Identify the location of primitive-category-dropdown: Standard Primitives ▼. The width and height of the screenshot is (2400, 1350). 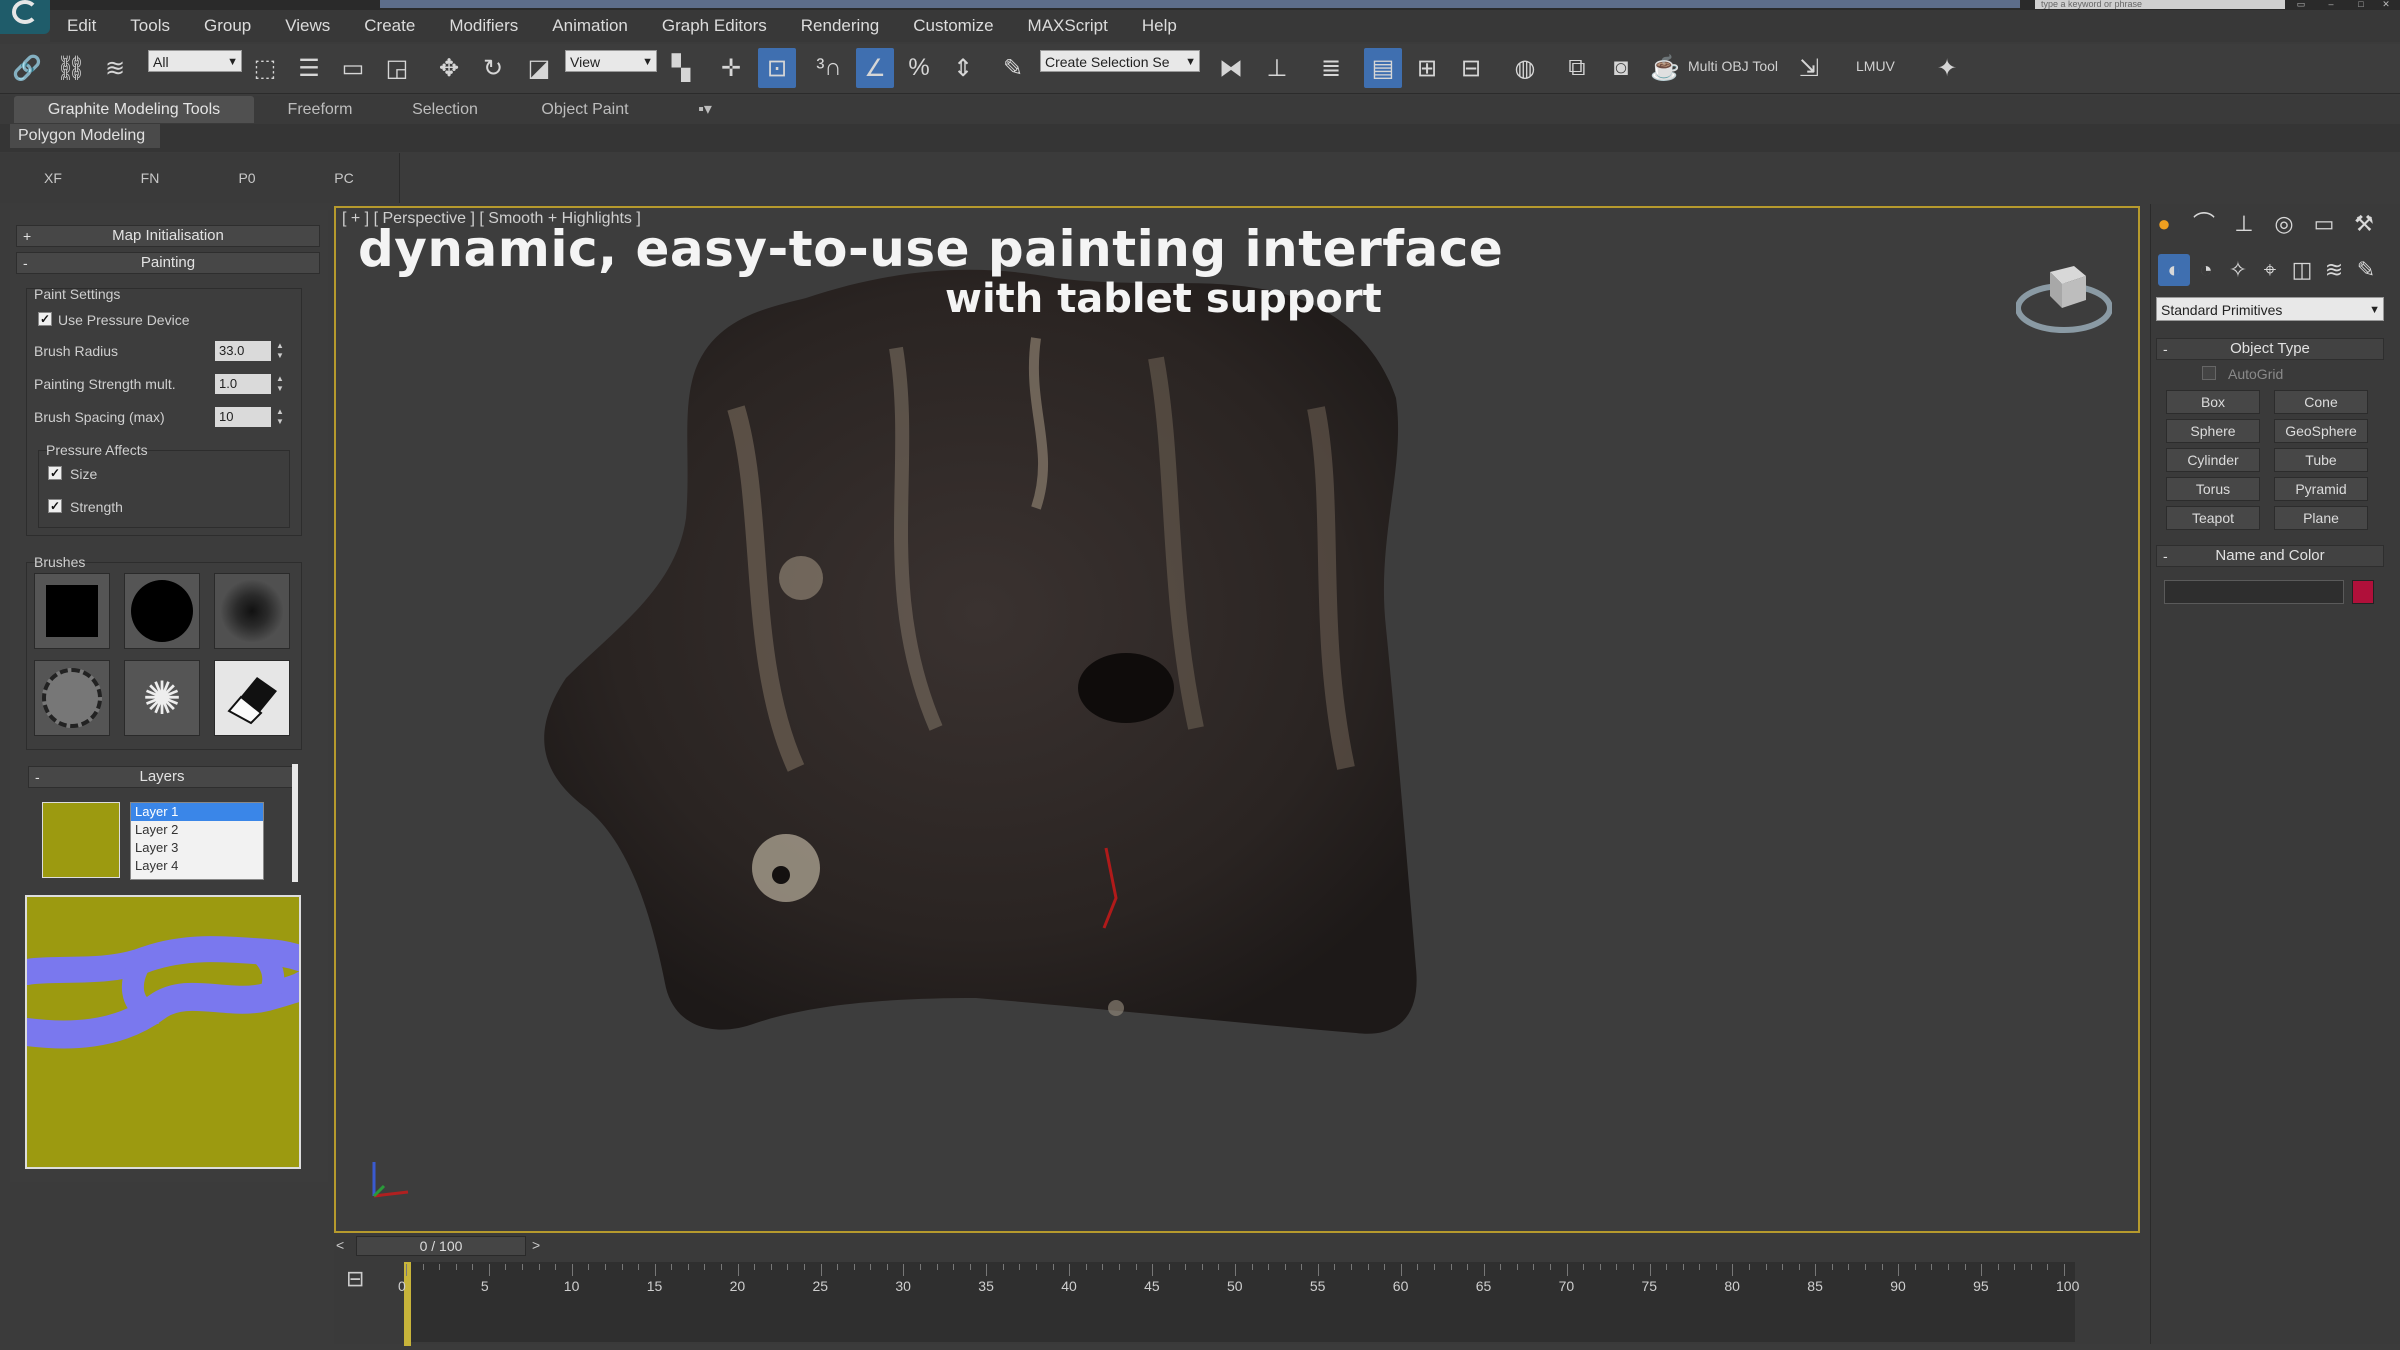
(2270, 309).